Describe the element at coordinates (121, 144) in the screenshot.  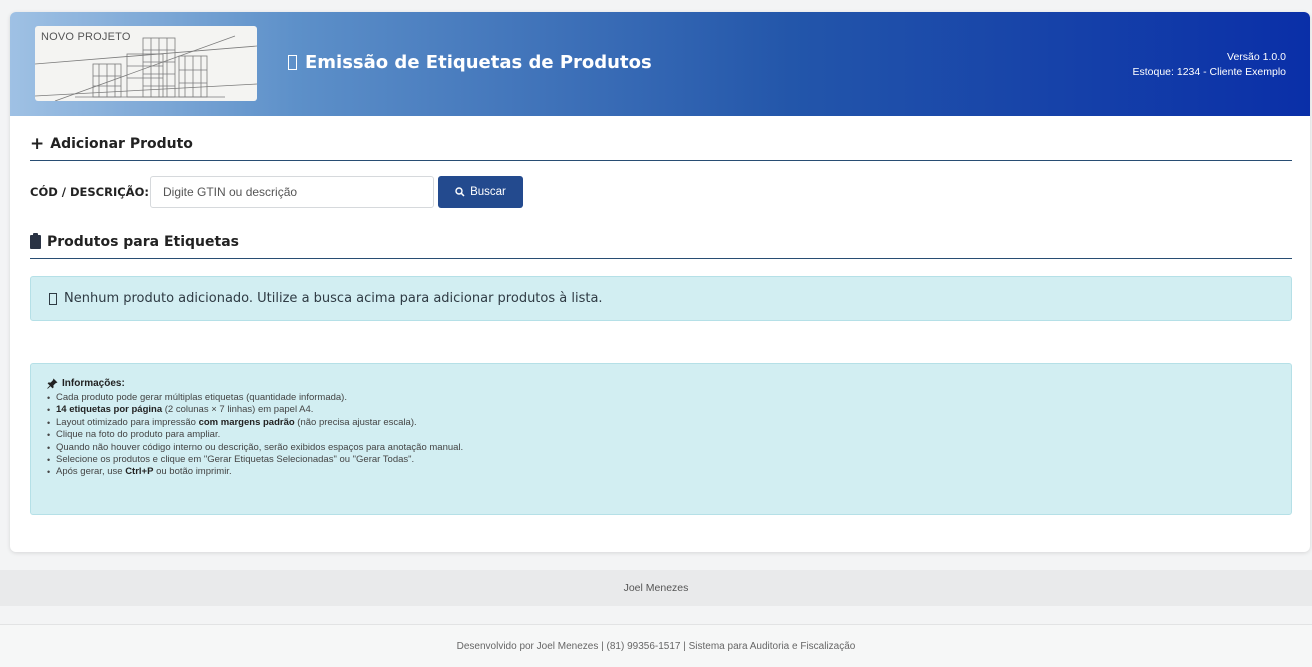
I see `add-product-title: Adicionar Produto` at that location.